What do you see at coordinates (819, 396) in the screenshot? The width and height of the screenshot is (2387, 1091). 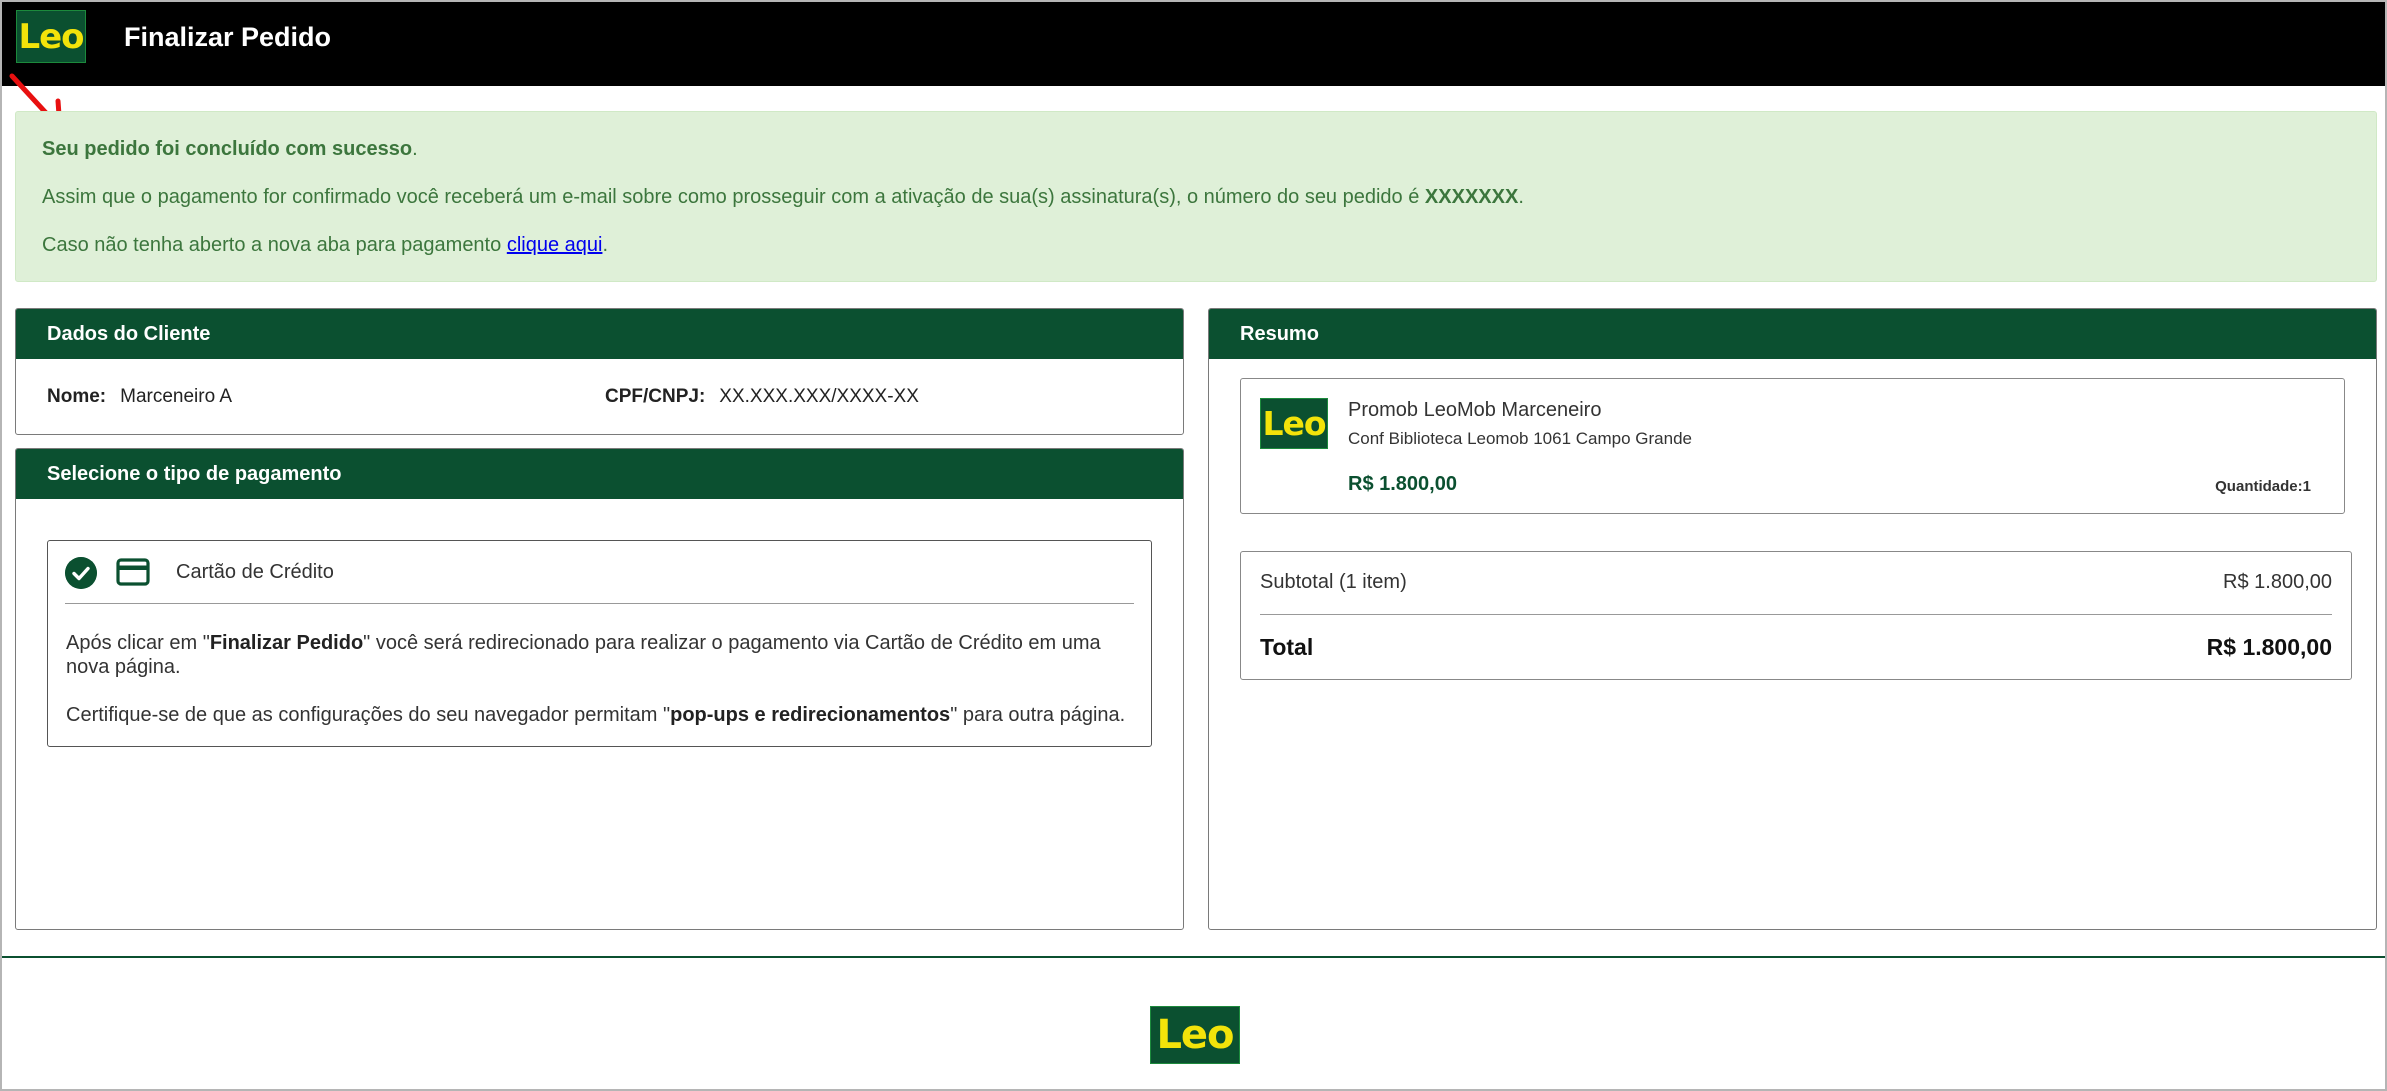 I see `client-cpf-value: XX.XXX.XXX/XXXX-XX` at bounding box center [819, 396].